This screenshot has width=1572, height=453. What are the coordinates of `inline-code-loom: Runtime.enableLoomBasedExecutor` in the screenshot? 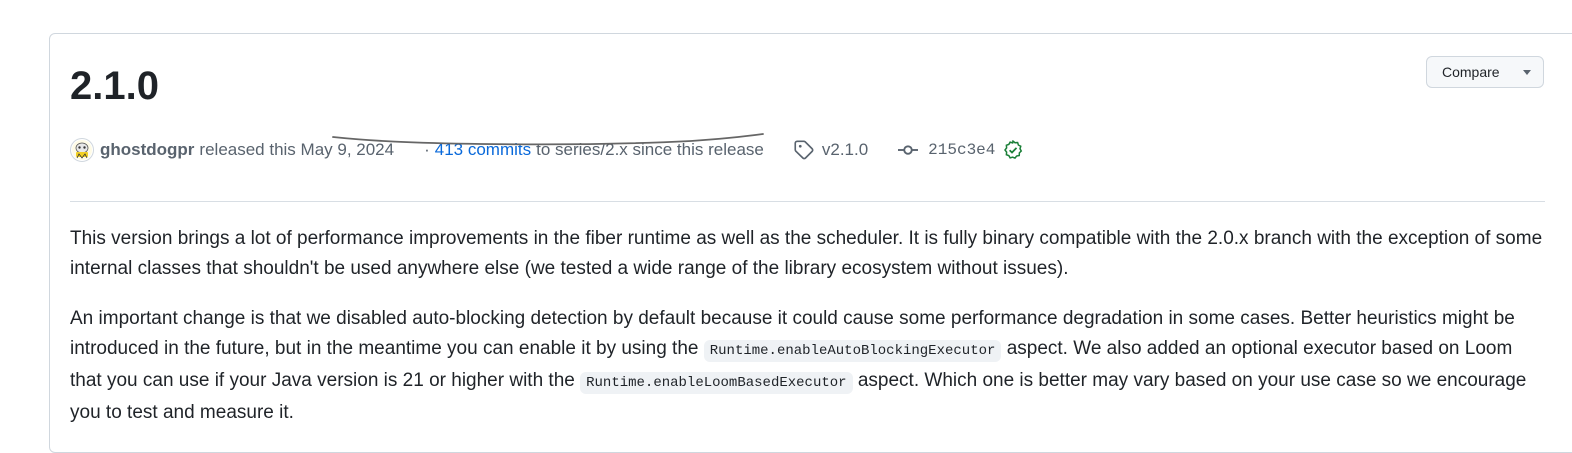 It's located at (716, 383).